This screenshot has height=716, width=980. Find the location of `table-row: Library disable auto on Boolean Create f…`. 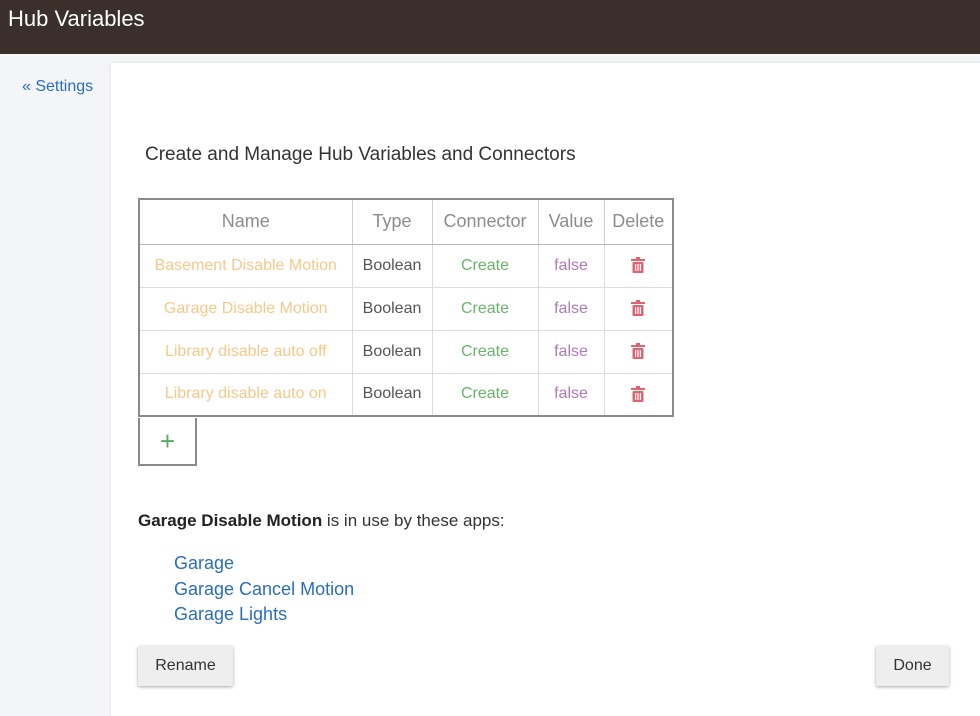

table-row: Library disable auto on Boolean Create f… is located at coordinates (406, 394).